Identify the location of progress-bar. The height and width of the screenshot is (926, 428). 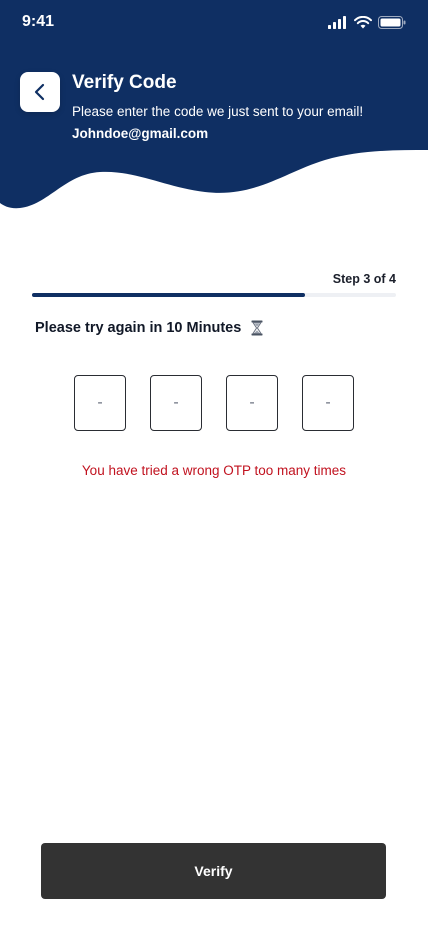
(214, 295).